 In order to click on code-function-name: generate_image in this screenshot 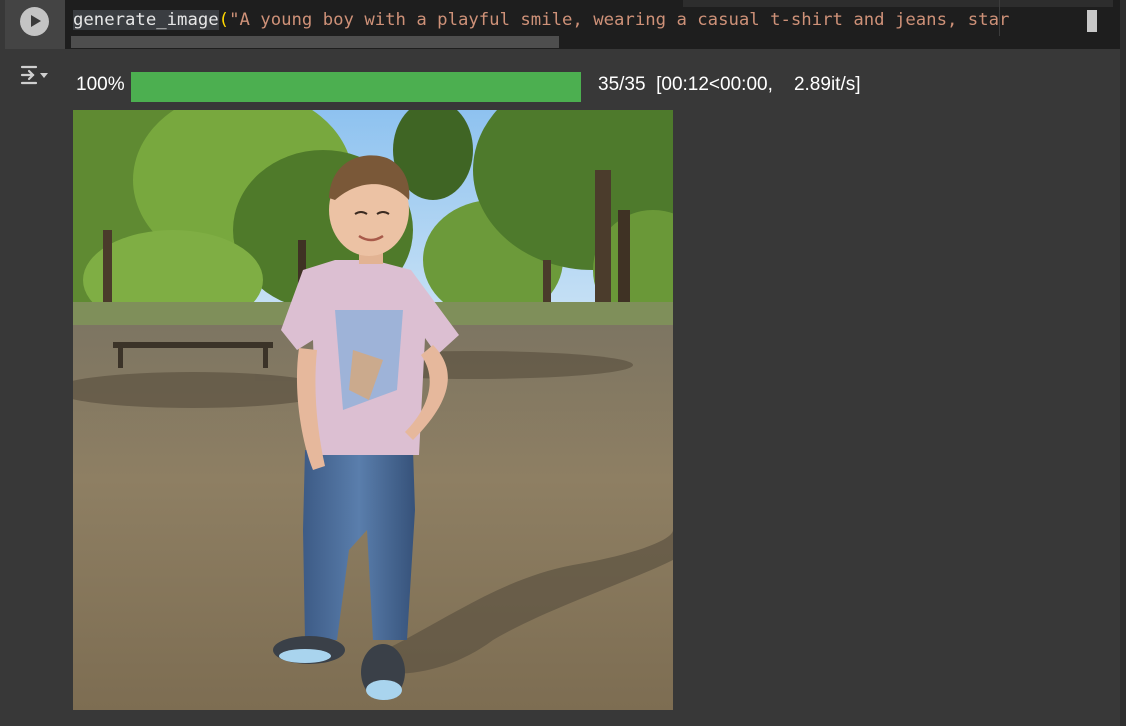, I will do `click(146, 20)`.